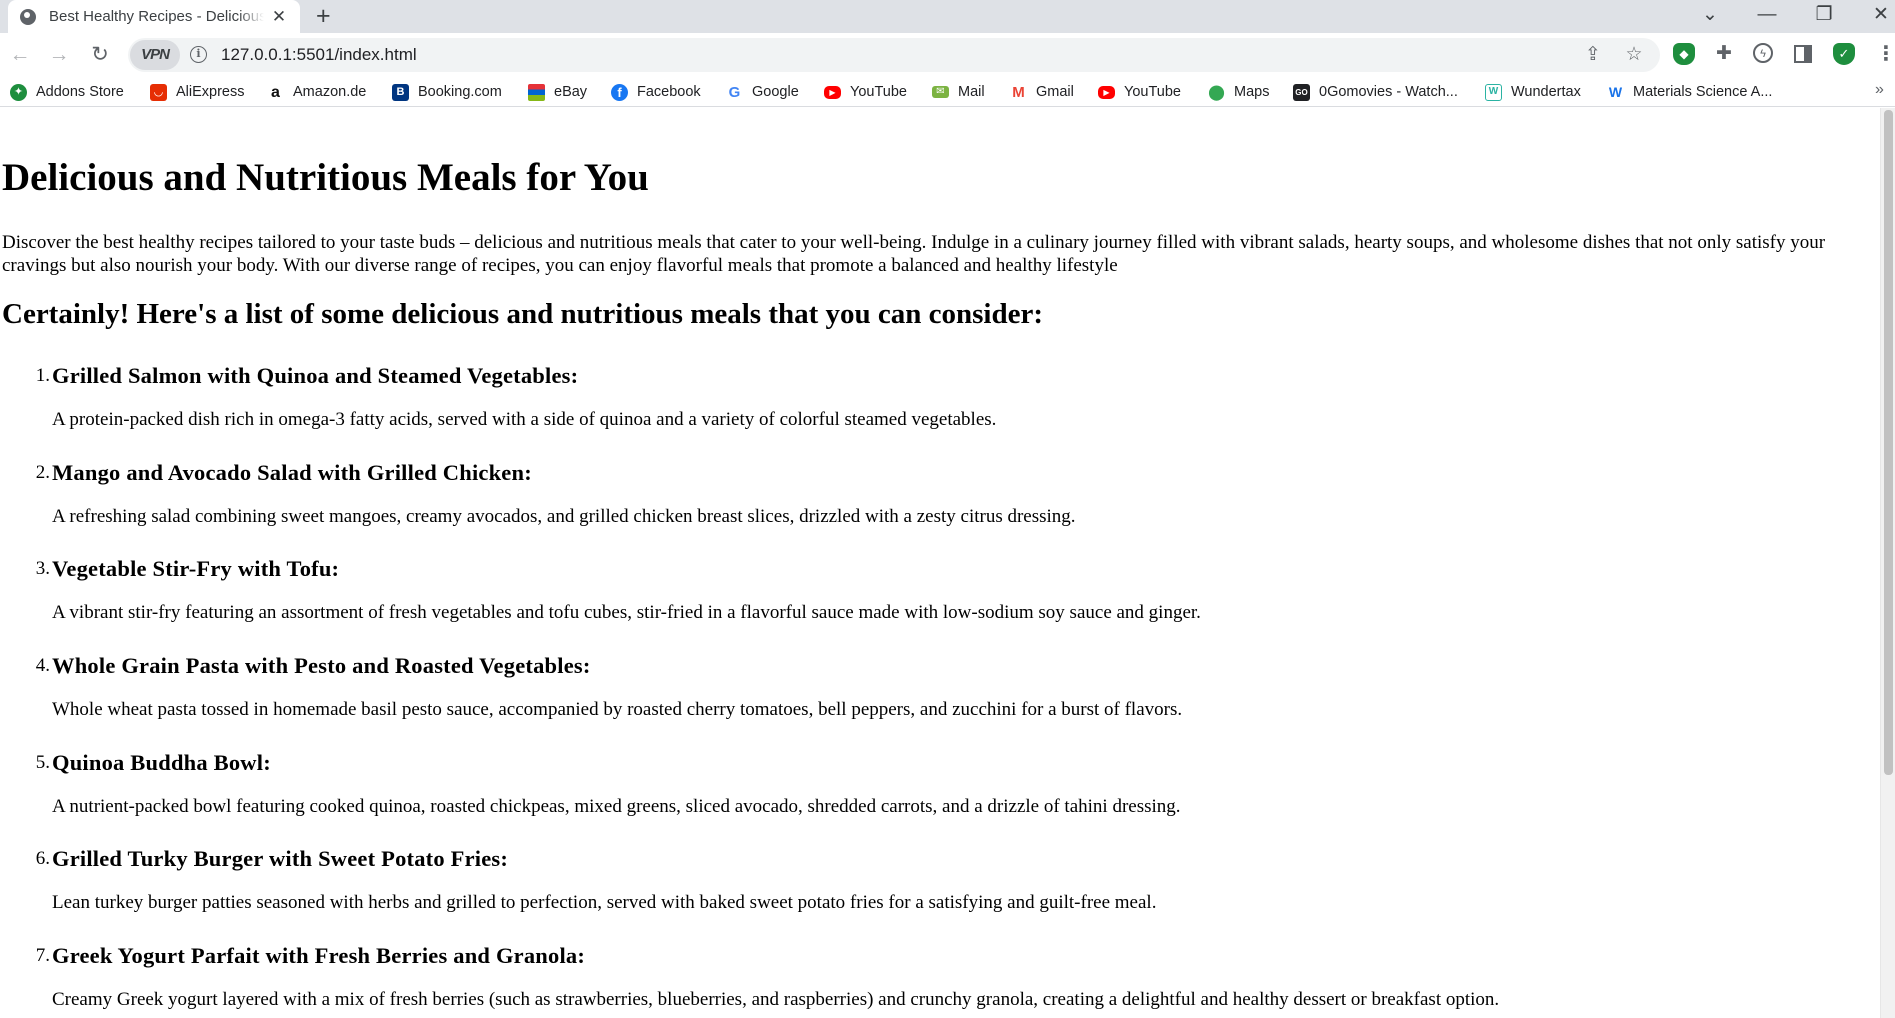 This screenshot has height=1018, width=1895. What do you see at coordinates (42, 955) in the screenshot?
I see `list-item-number: 7.` at bounding box center [42, 955].